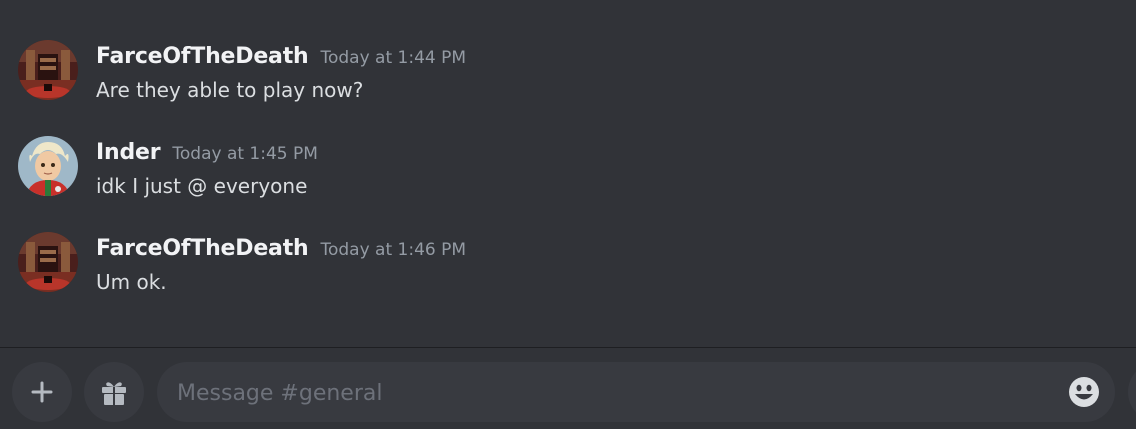 The height and width of the screenshot is (429, 1136). I want to click on message-input-container, so click(636, 393).